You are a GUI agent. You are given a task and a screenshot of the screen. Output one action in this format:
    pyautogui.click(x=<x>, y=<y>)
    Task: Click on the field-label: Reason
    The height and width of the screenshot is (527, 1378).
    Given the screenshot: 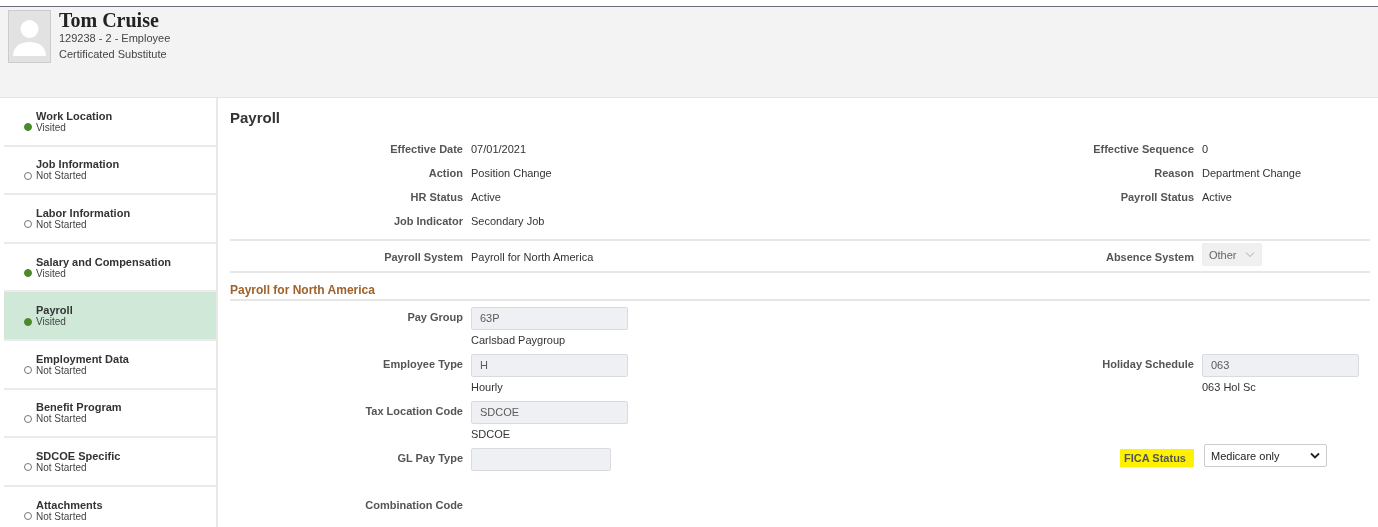 What is the action you would take?
    pyautogui.click(x=1174, y=173)
    